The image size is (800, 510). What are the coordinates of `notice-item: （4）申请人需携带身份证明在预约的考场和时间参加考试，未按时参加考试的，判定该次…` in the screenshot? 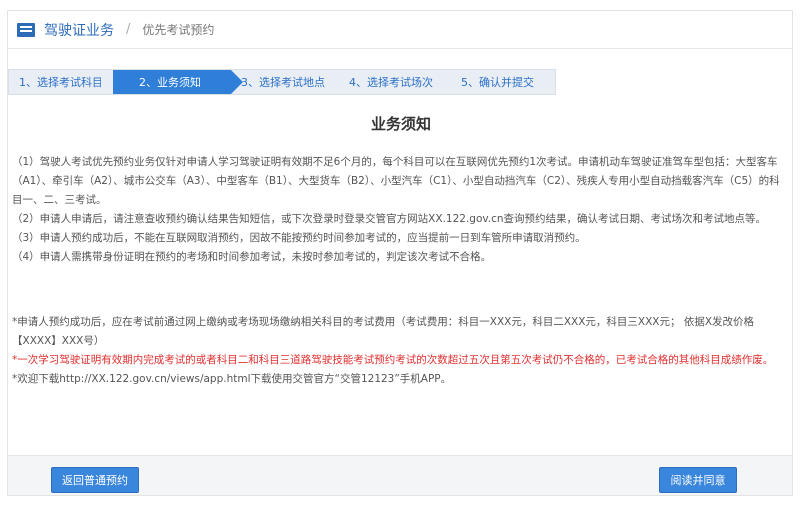 It's located at (252, 257).